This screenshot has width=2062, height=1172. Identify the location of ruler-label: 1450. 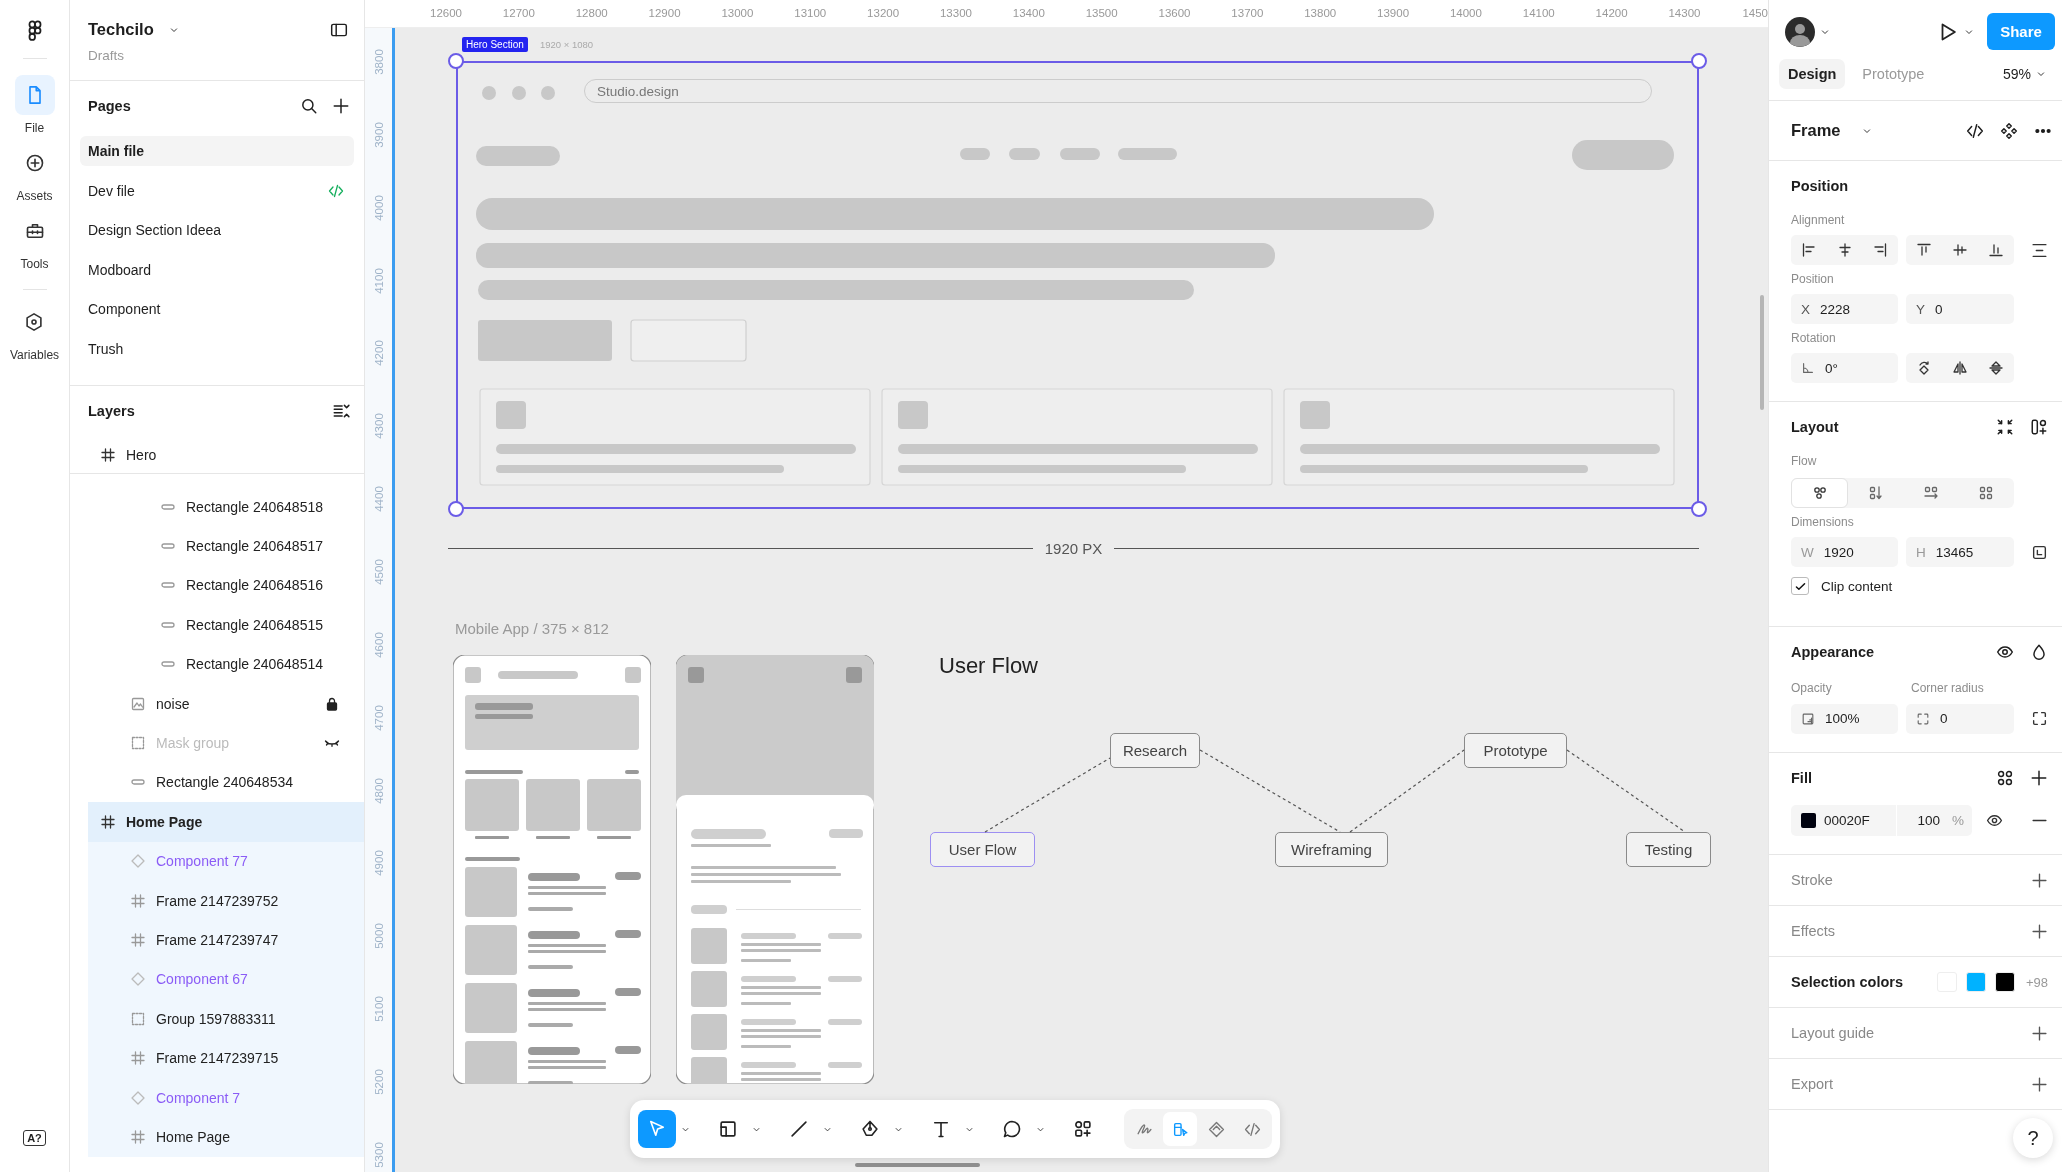
(1755, 13).